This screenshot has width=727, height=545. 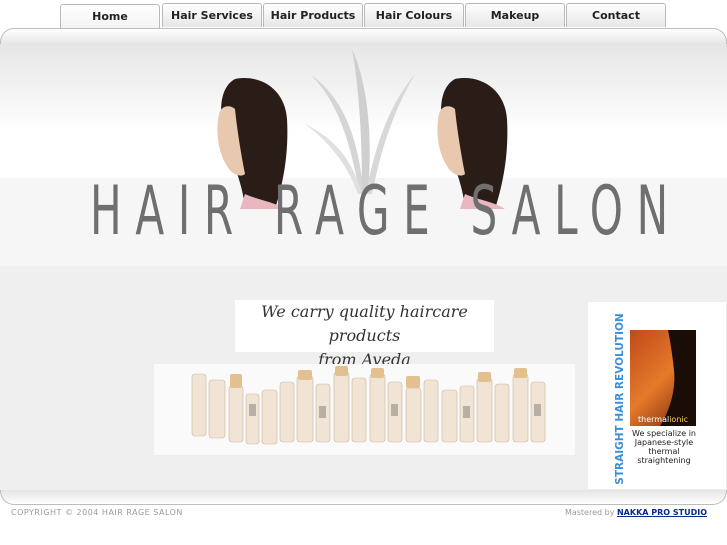 What do you see at coordinates (616, 15) in the screenshot?
I see `tab-contact: Contact` at bounding box center [616, 15].